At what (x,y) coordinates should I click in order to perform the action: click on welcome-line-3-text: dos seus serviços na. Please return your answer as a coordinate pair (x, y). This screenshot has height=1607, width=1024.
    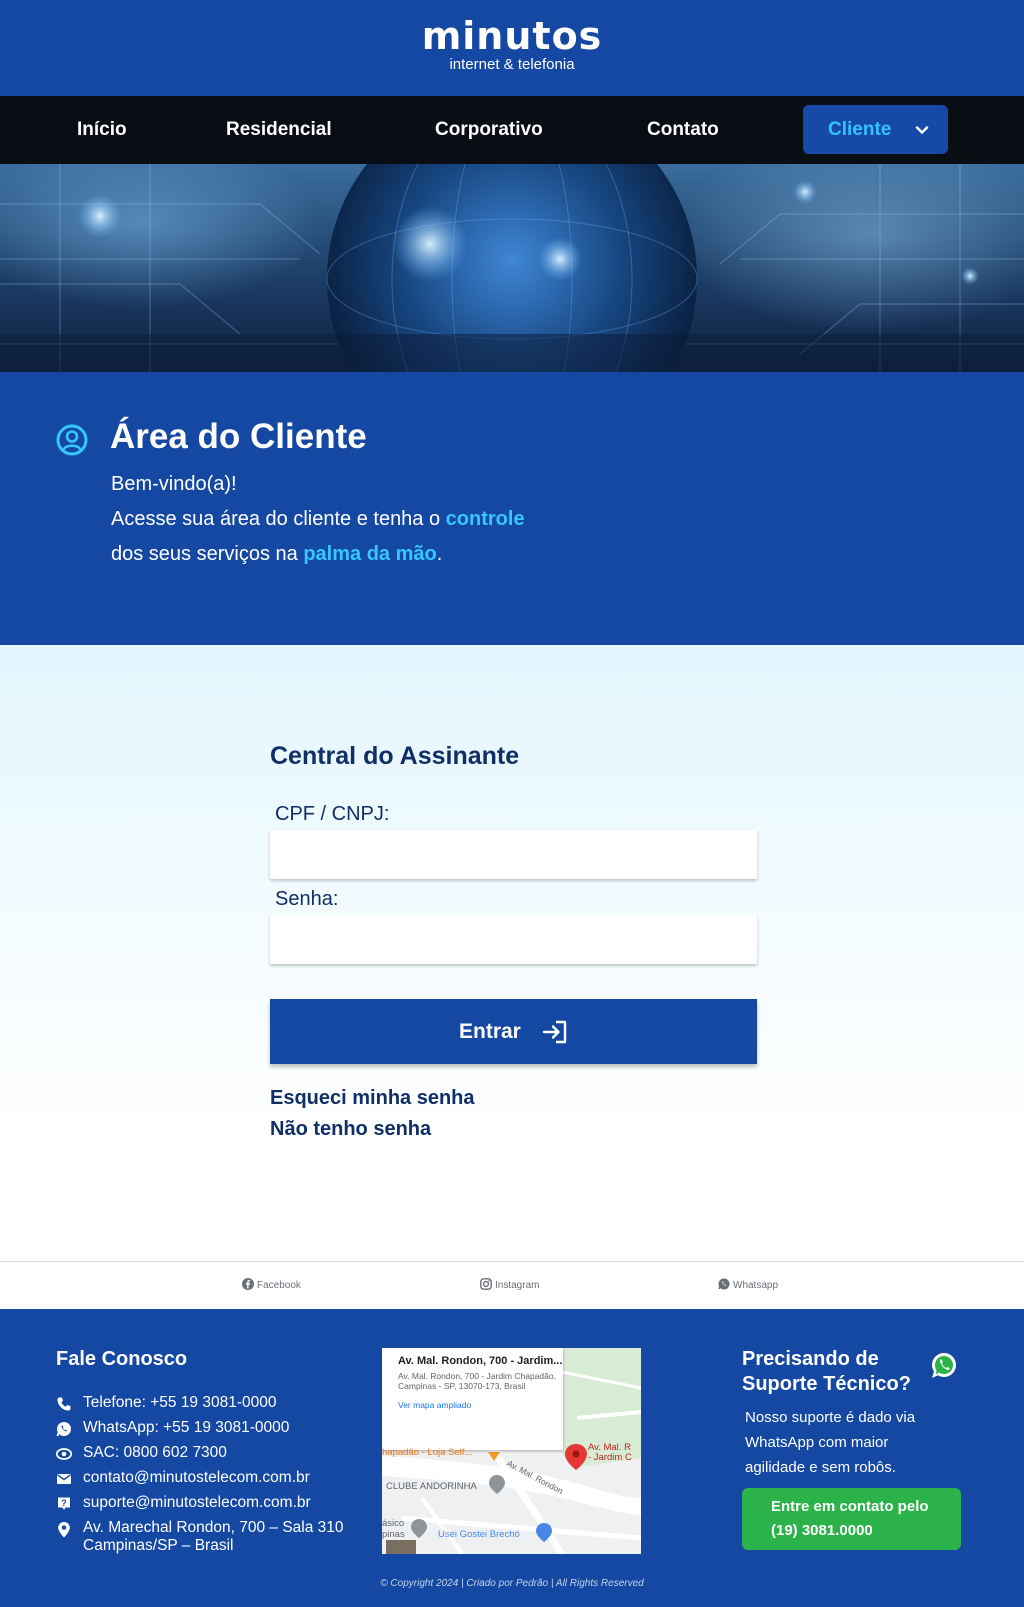
    Looking at the image, I should click on (207, 554).